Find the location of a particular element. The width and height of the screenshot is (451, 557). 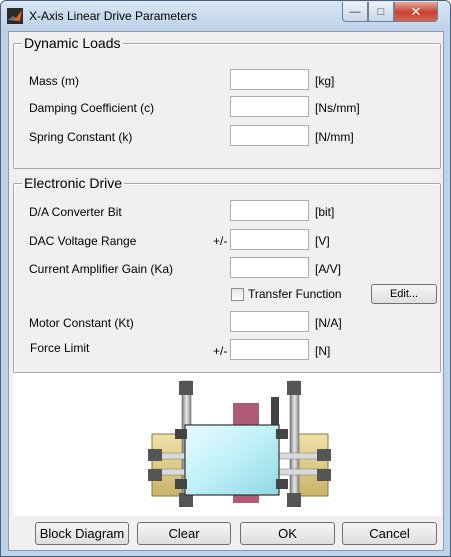

amp-gain-label: Current Amplifier Gain (Ka) is located at coordinates (101, 269).